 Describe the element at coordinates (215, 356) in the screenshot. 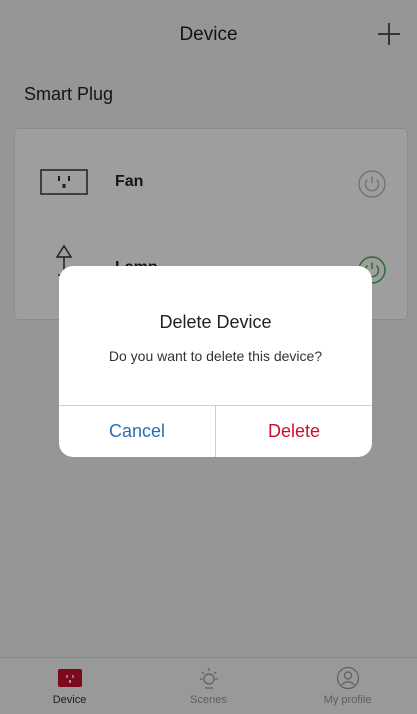

I see `dialog-message: Do you want to delete this device?` at that location.